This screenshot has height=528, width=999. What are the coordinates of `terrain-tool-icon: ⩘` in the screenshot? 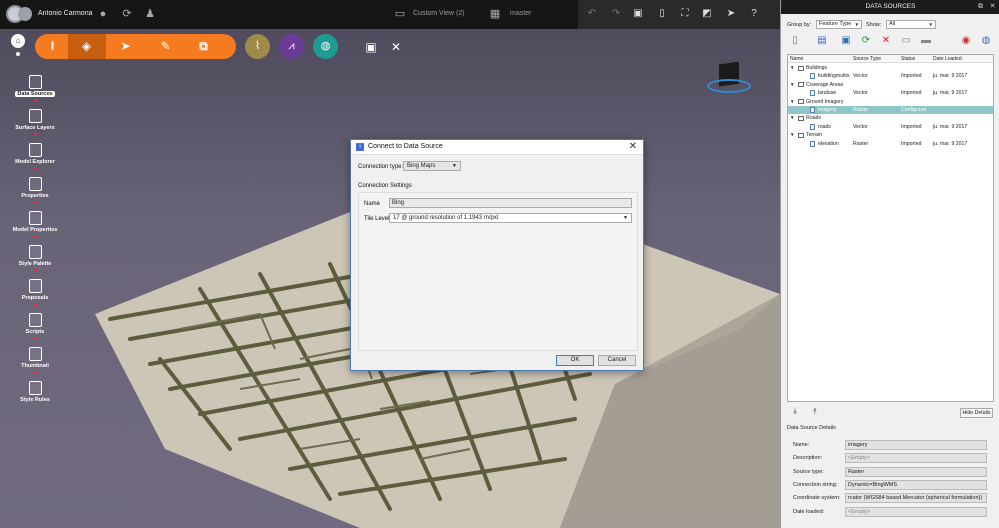 It's located at (291, 46).